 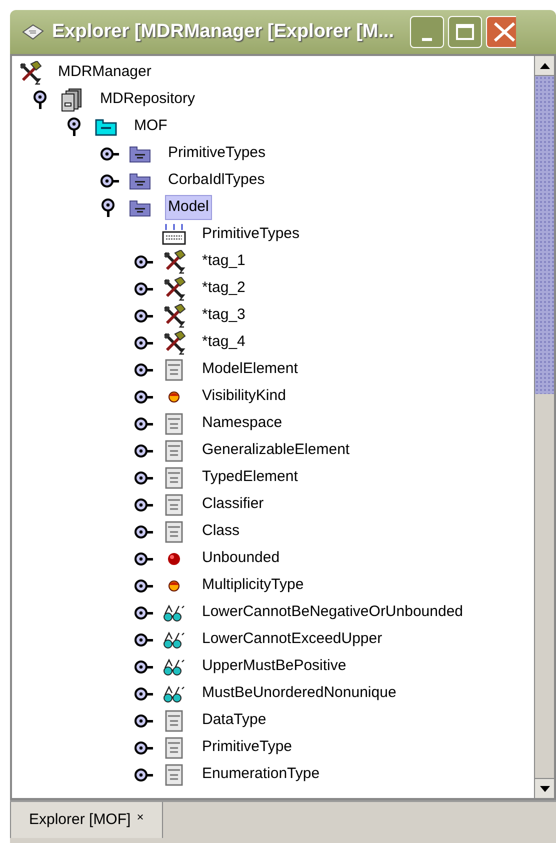 I want to click on tree-item: UpperMustBePositive, so click(x=274, y=666).